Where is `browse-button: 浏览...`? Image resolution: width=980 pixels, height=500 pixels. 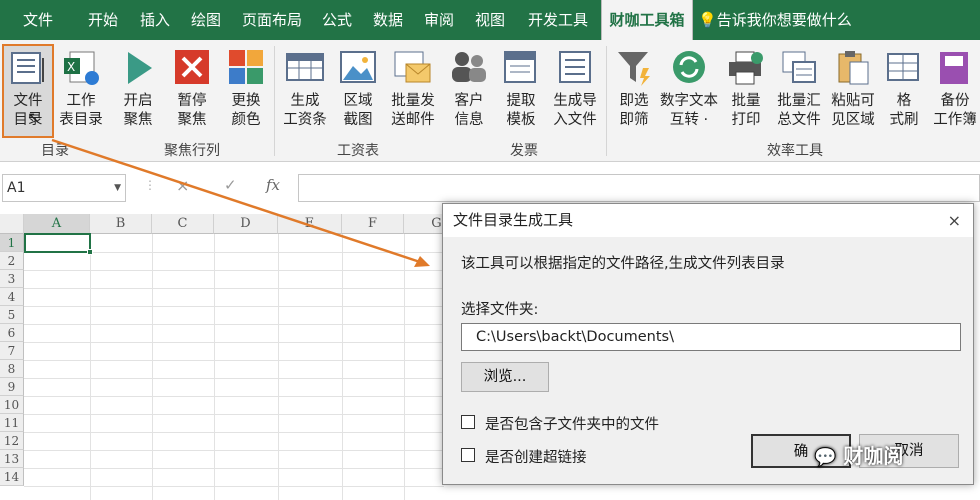 browse-button: 浏览... is located at coordinates (505, 377).